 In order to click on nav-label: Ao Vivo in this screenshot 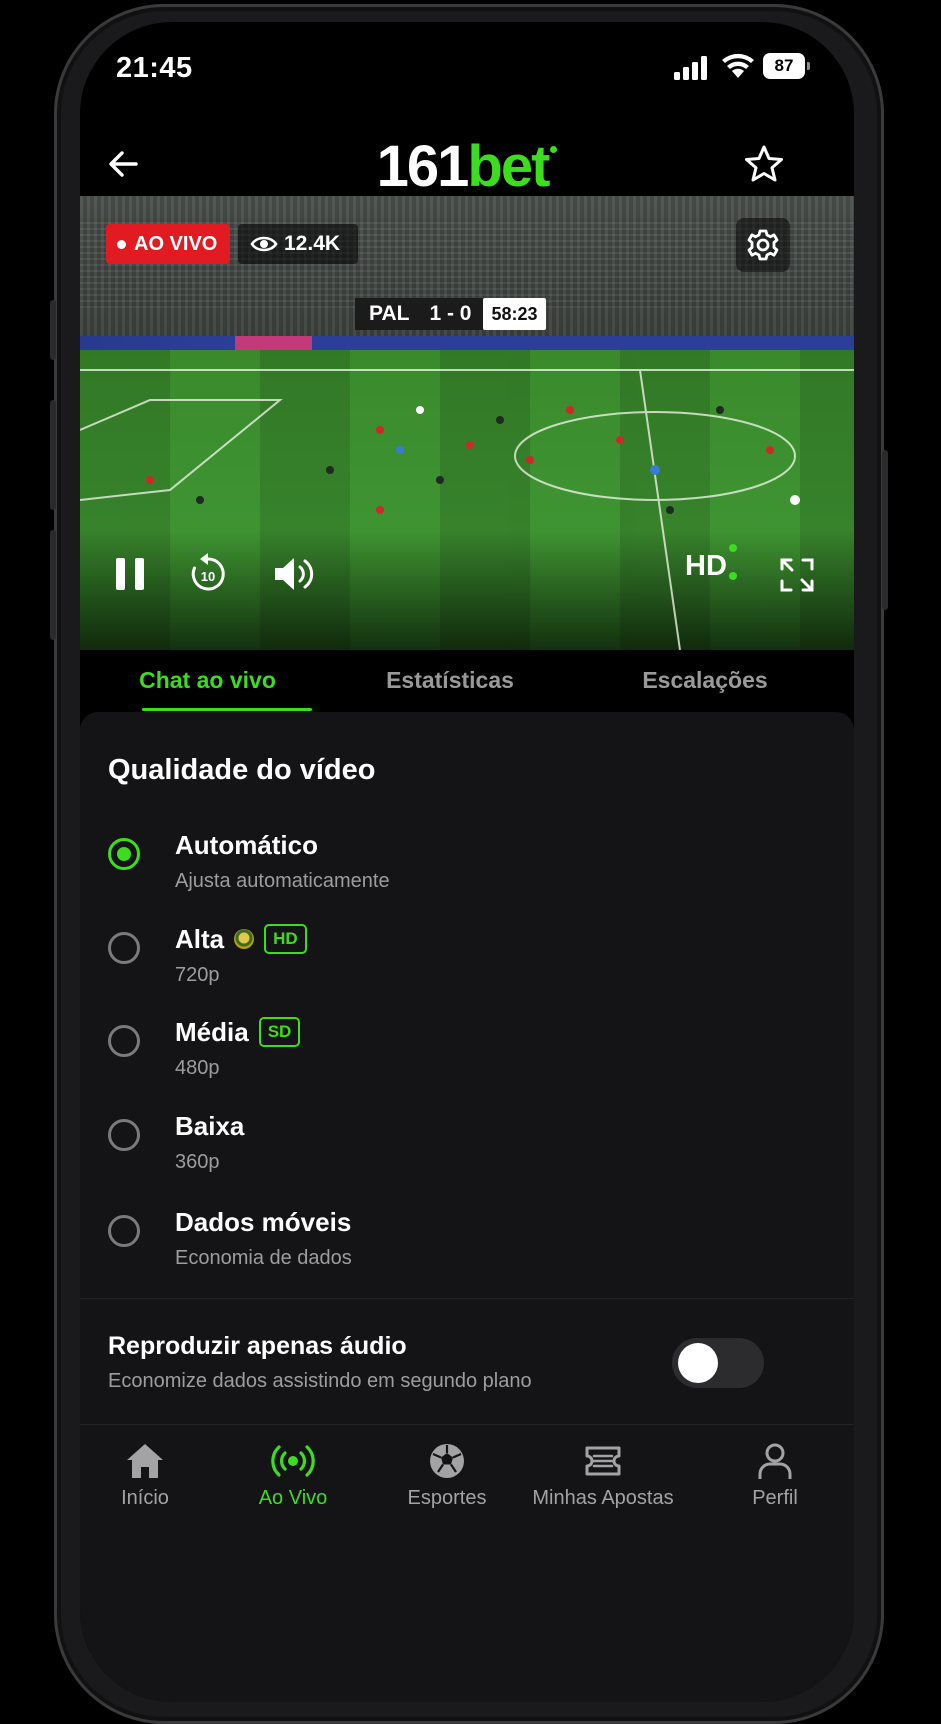, I will do `click(293, 1498)`.